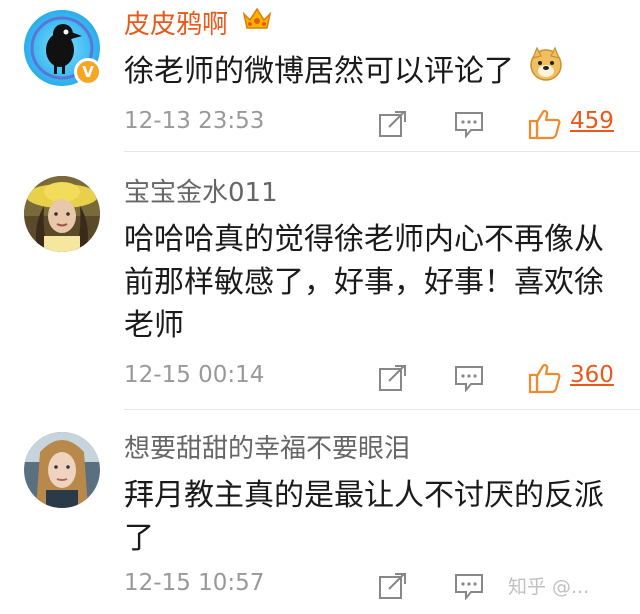  I want to click on timestamp: 12-13 23:53, so click(194, 121).